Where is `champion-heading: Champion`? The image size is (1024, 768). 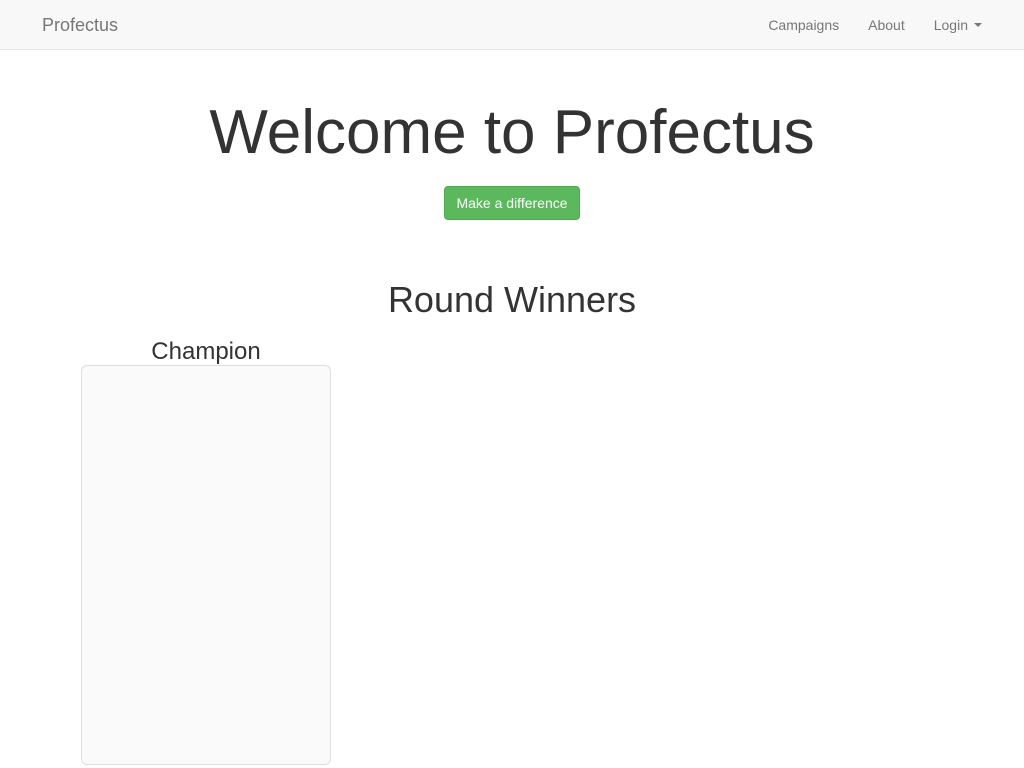 champion-heading: Champion is located at coordinates (206, 351).